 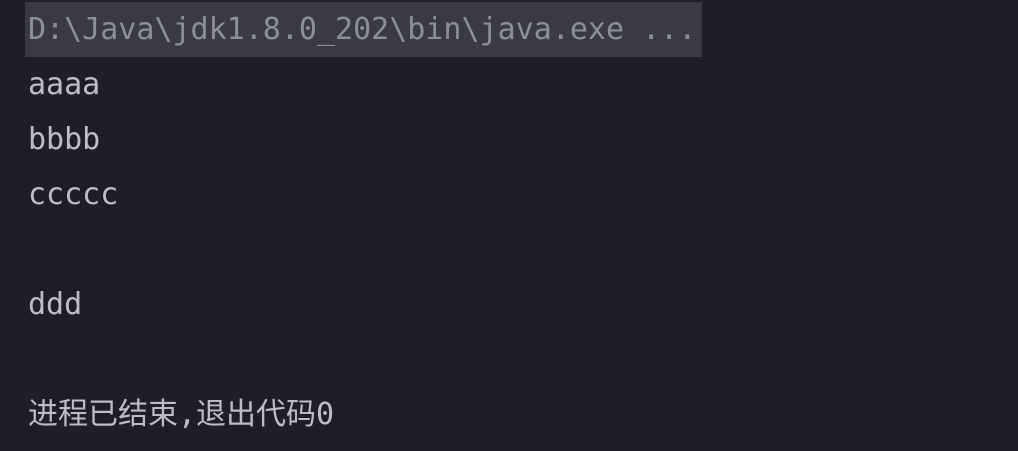 What do you see at coordinates (73, 194) in the screenshot?
I see `output-line: ccccc` at bounding box center [73, 194].